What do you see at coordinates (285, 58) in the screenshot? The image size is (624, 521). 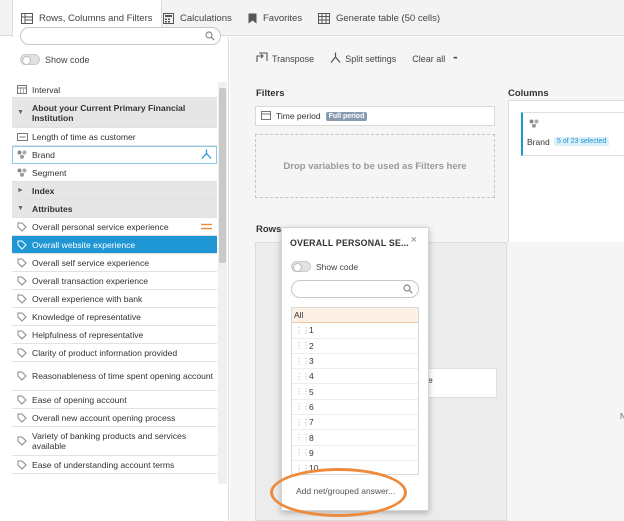 I see `transpose-button: Transpose` at bounding box center [285, 58].